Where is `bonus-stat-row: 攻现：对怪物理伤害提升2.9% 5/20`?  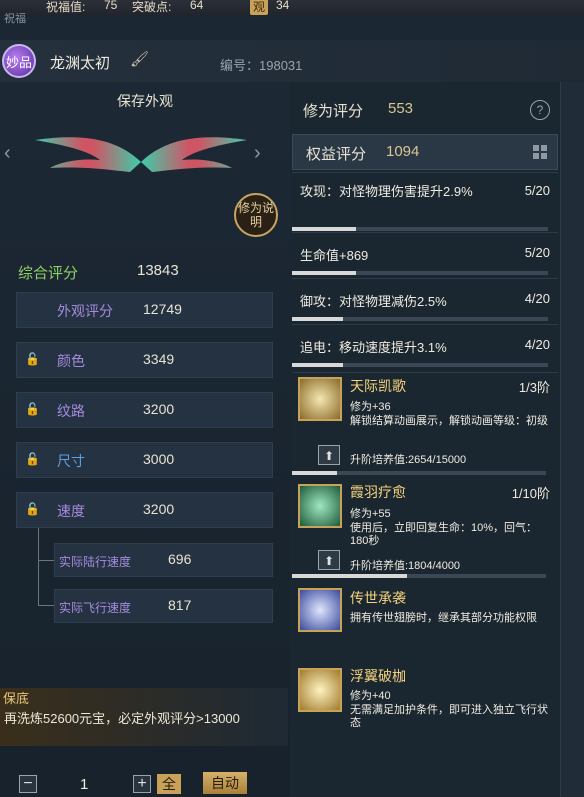
bonus-stat-row: 攻现：对怪物理伤害提升2.9% 5/20 is located at coordinates (425, 202).